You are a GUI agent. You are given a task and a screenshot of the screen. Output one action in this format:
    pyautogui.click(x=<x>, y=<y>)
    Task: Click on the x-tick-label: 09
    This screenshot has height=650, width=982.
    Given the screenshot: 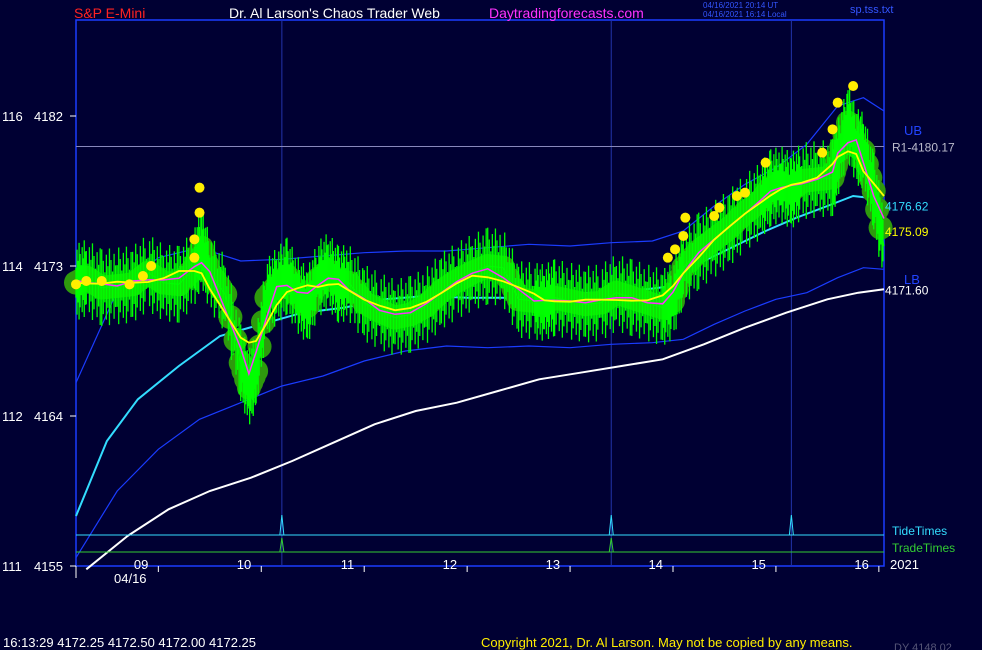 What is the action you would take?
    pyautogui.click(x=141, y=564)
    